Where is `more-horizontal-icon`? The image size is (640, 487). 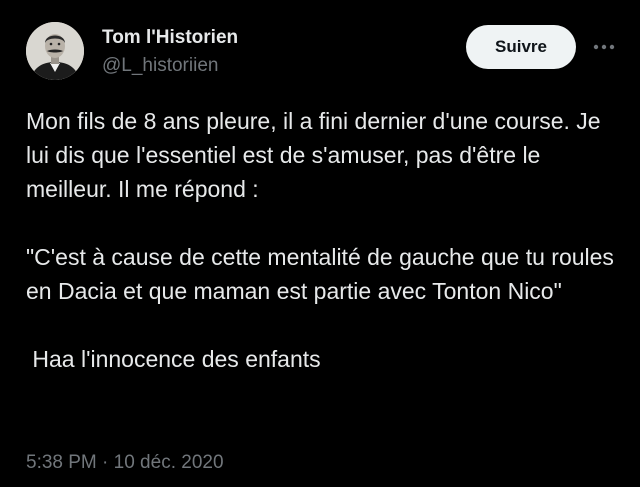
more-horizontal-icon is located at coordinates (604, 47).